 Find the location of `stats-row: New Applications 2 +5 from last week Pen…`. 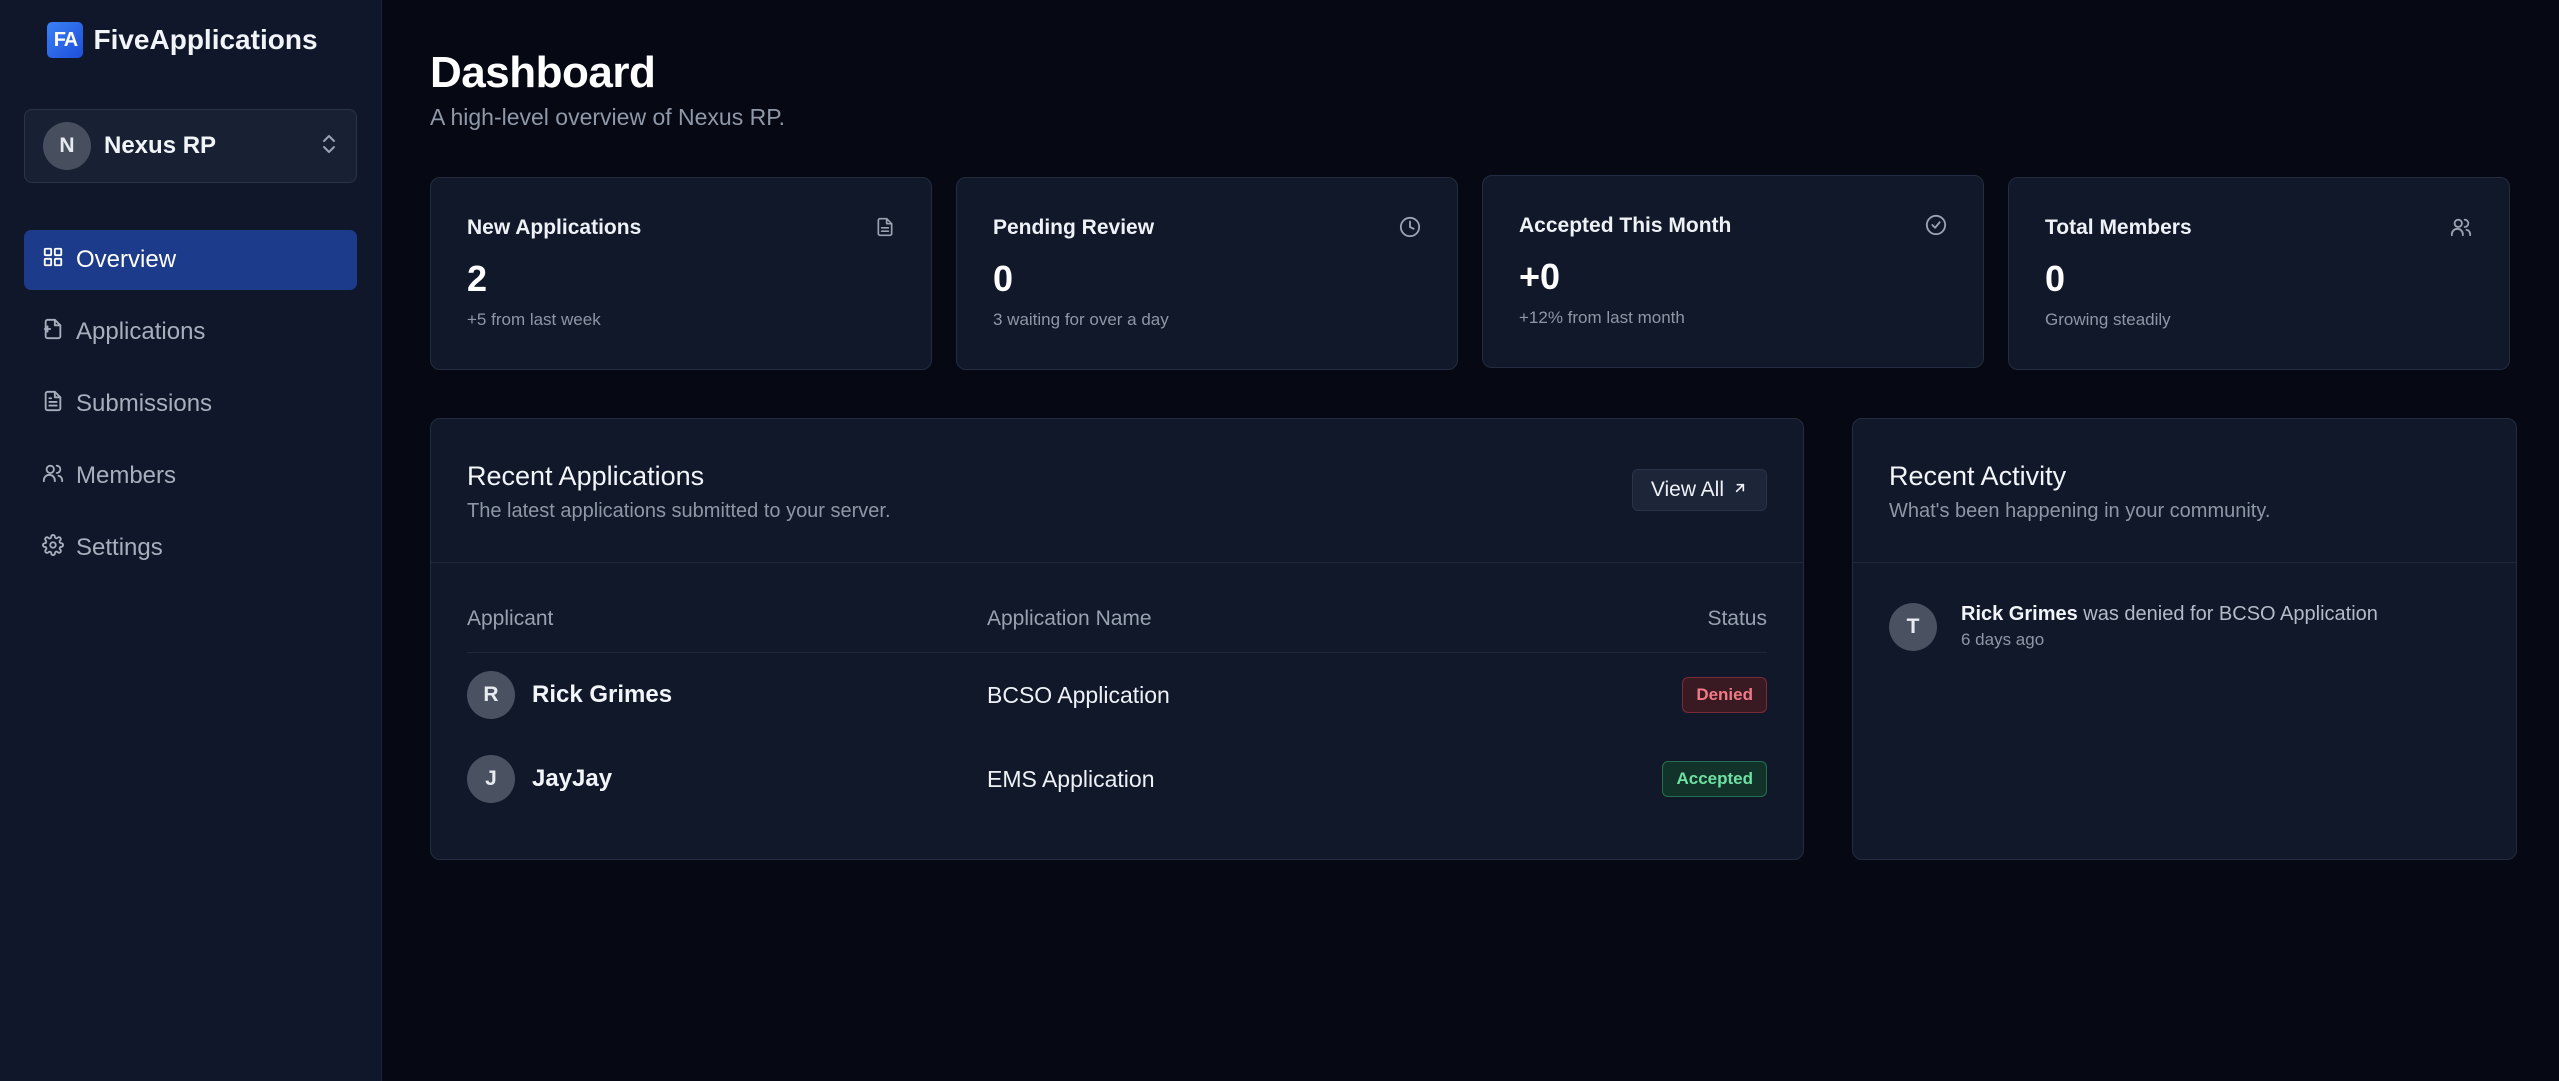

stats-row: New Applications 2 +5 from last week Pen… is located at coordinates (1473, 272).